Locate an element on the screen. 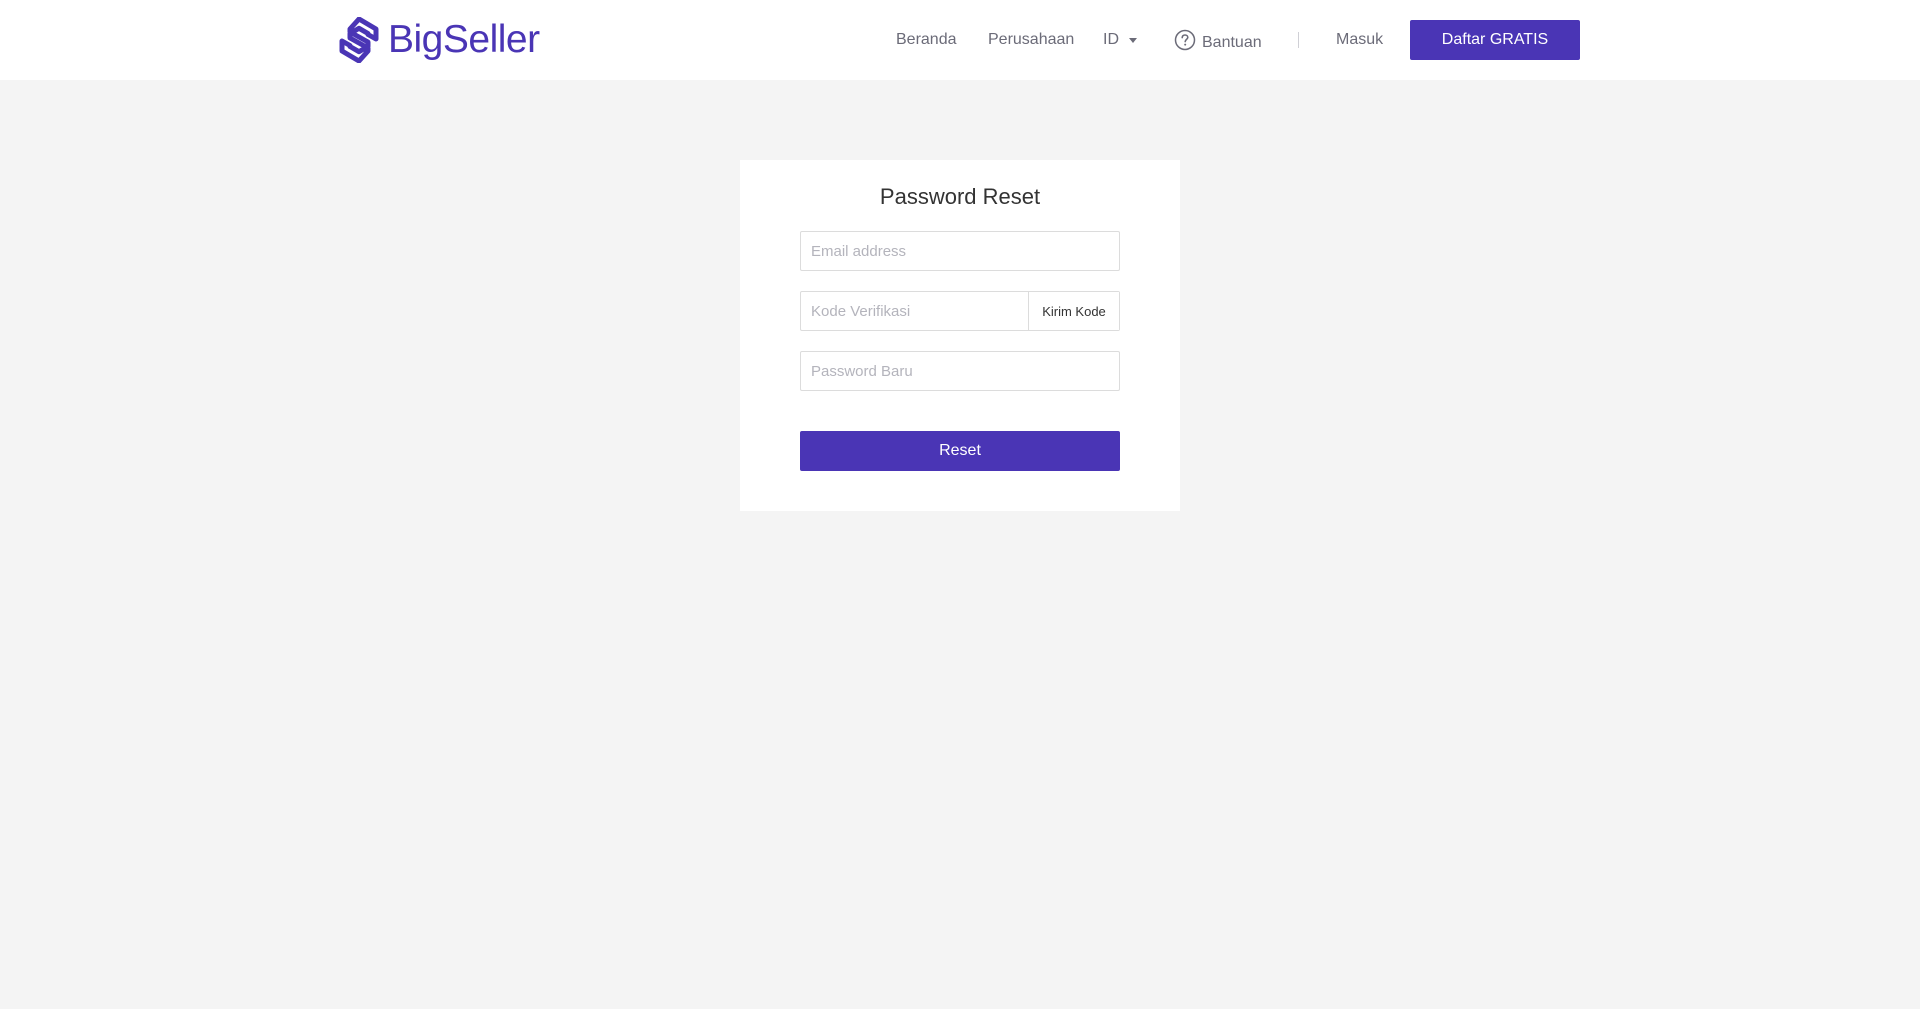  brand-logo: BigSeller is located at coordinates (439, 40).